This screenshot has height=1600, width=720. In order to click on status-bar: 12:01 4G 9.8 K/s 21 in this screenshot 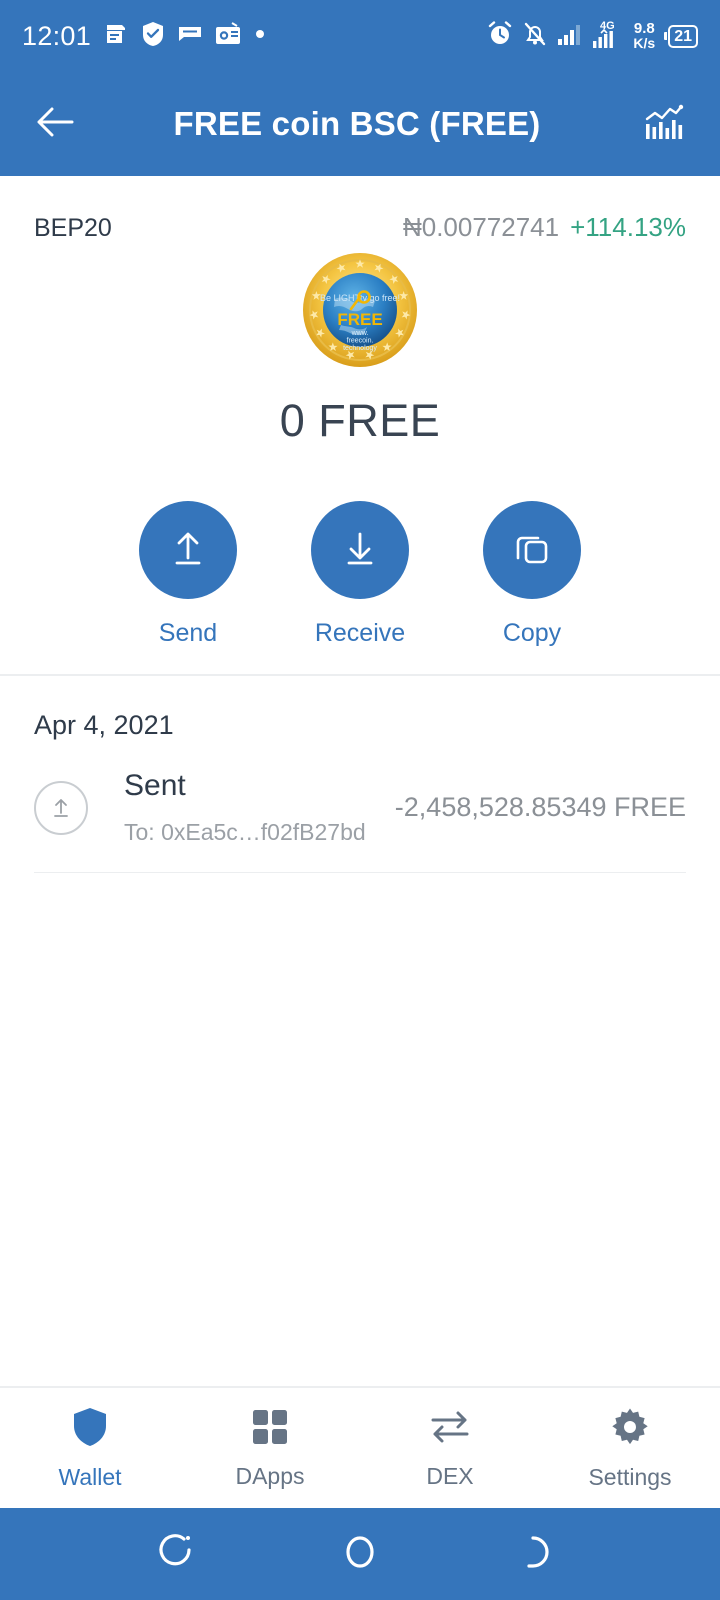, I will do `click(360, 36)`.